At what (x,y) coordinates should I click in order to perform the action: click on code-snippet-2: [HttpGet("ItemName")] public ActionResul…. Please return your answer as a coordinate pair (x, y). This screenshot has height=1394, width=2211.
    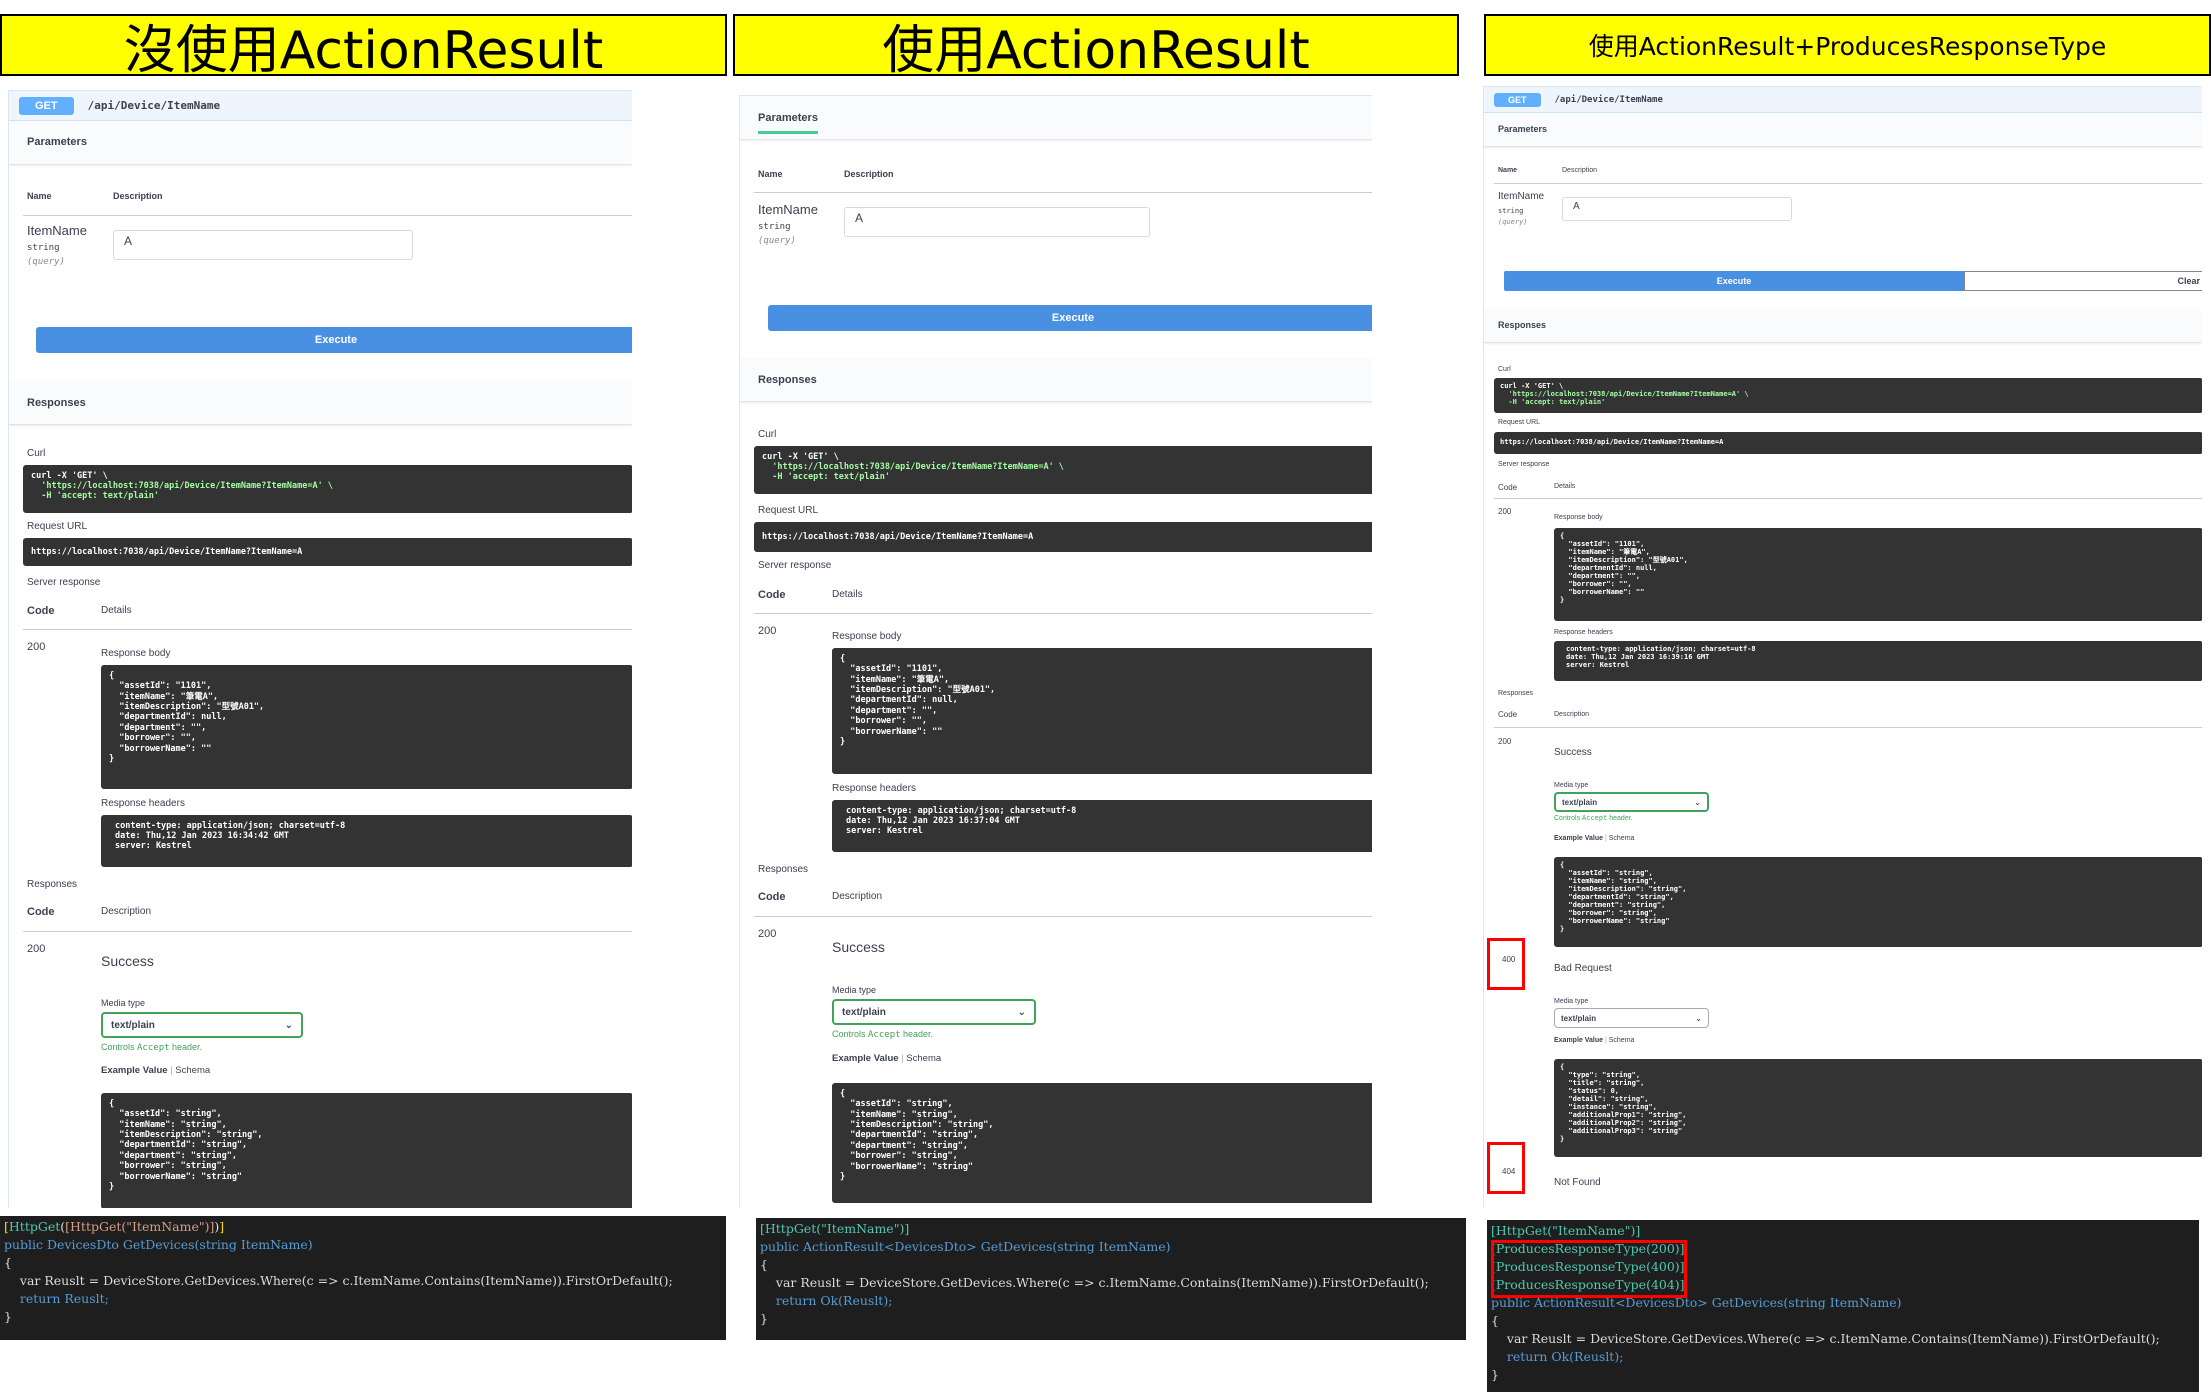
    Looking at the image, I should click on (1111, 1279).